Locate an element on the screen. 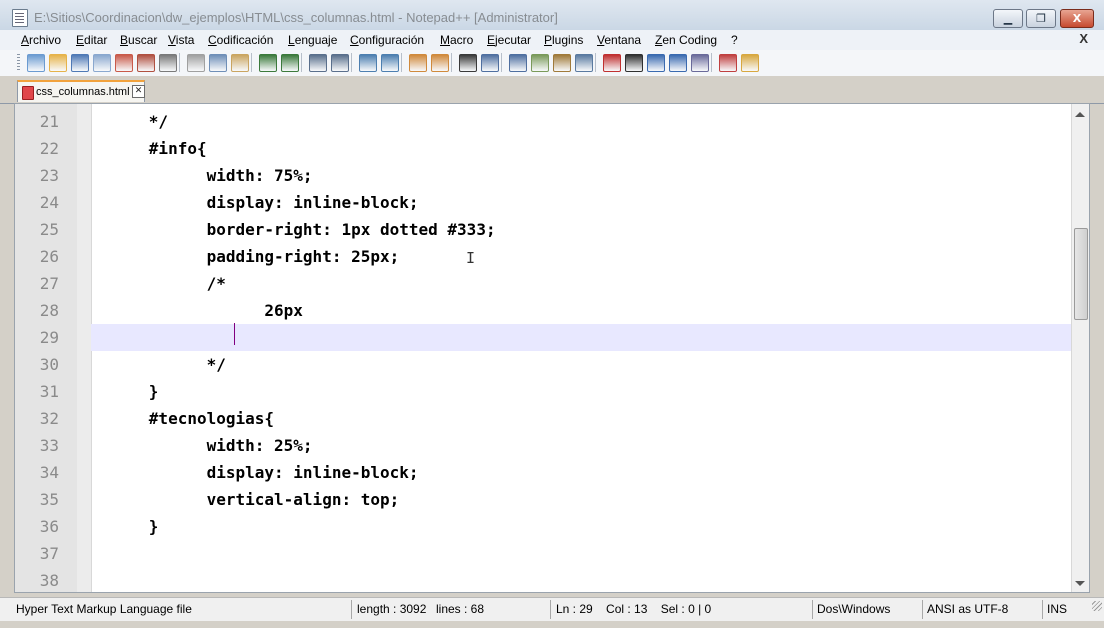 This screenshot has width=1104, height=628. undo-icon is located at coordinates (268, 63).